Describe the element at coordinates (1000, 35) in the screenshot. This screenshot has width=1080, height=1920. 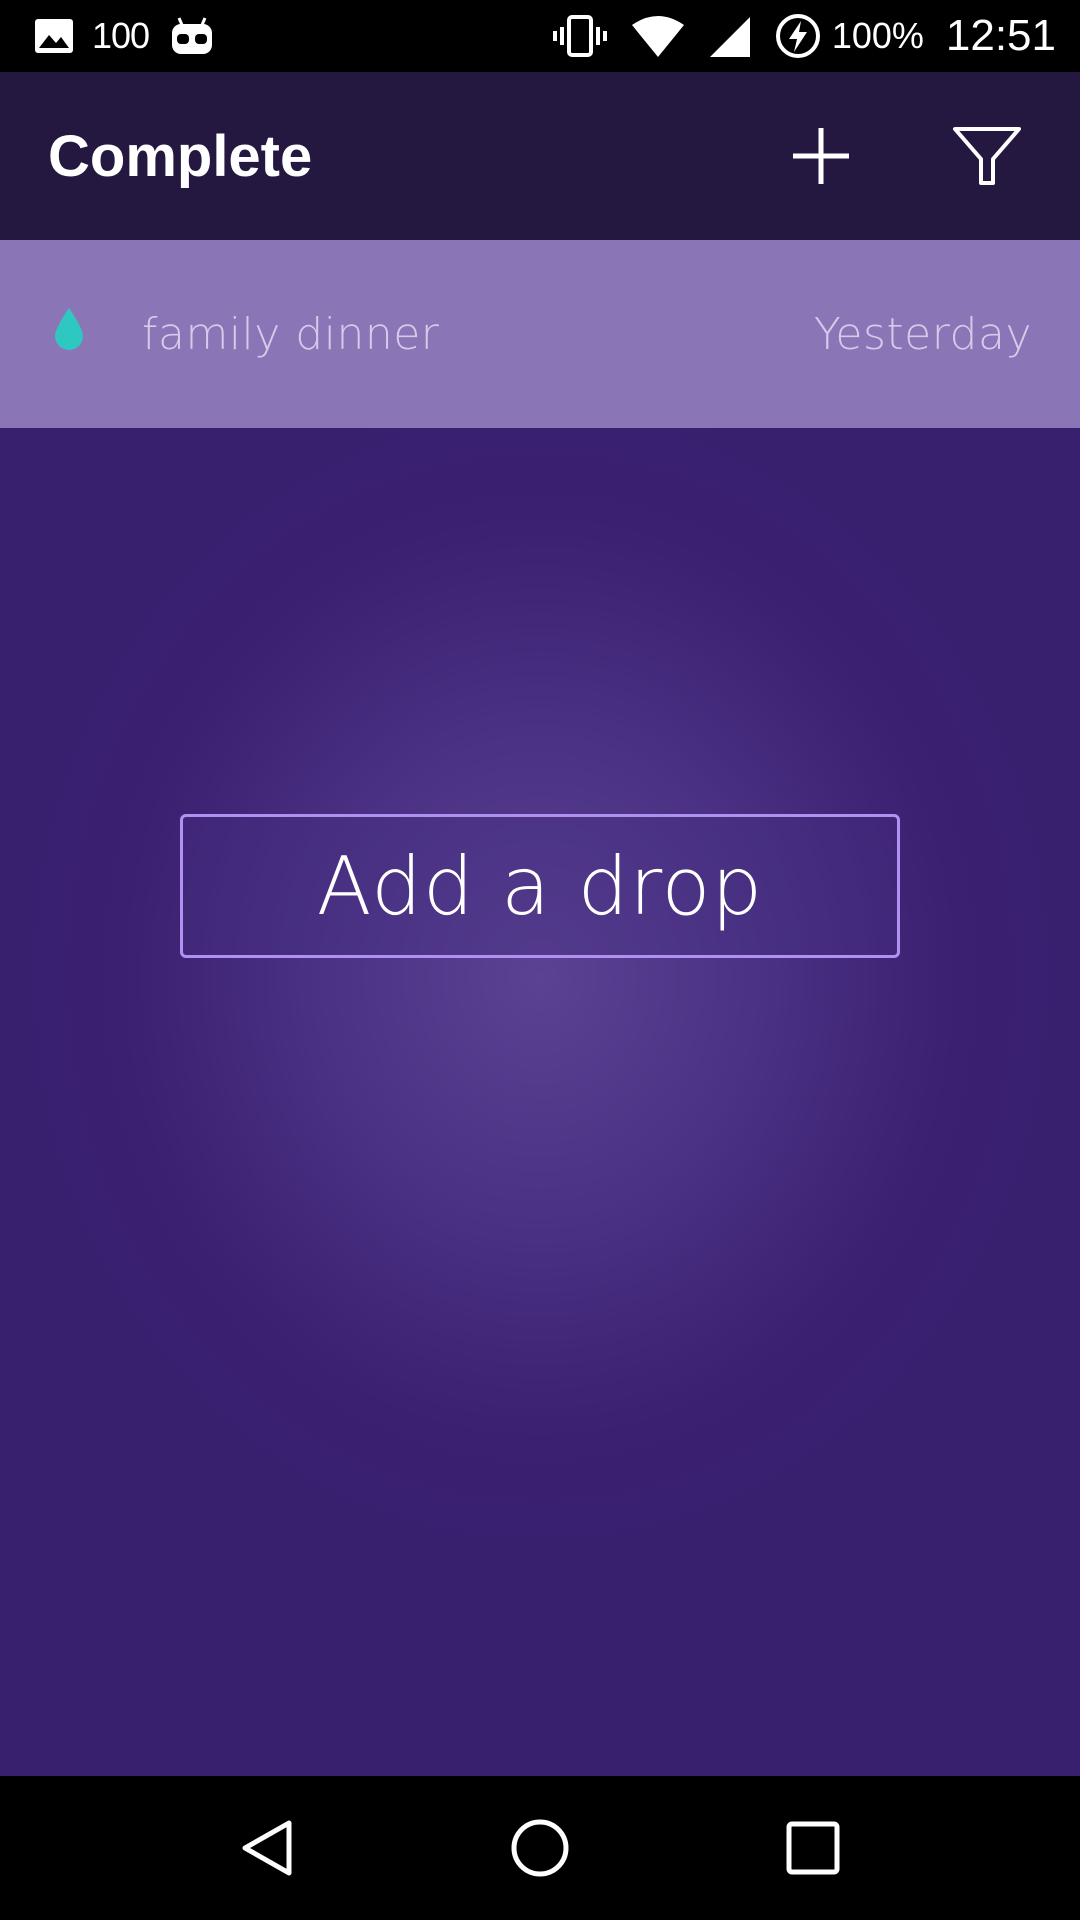
I see `clock: 12:51` at that location.